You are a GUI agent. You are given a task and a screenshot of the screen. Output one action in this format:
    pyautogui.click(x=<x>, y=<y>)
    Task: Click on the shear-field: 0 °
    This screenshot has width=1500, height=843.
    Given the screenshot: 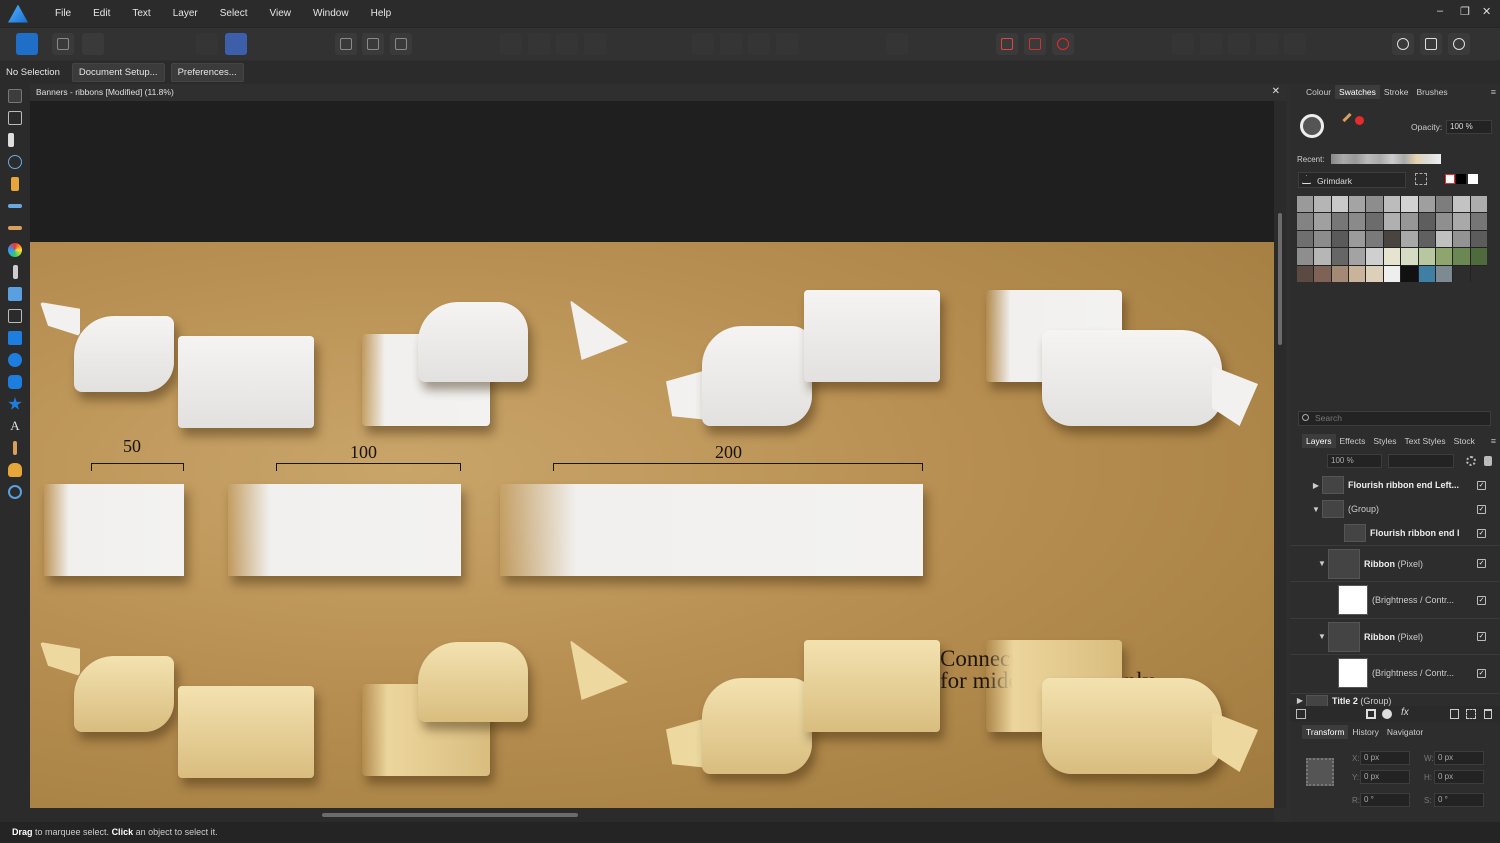 What is the action you would take?
    pyautogui.click(x=1459, y=800)
    